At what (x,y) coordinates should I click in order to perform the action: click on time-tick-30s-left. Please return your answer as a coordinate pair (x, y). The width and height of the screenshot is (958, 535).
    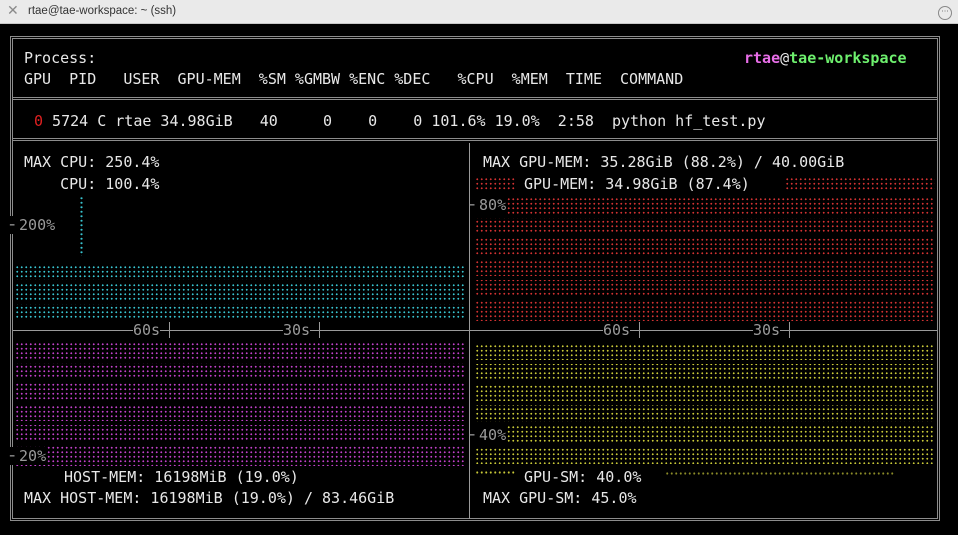
    Looking at the image, I should click on (319, 330).